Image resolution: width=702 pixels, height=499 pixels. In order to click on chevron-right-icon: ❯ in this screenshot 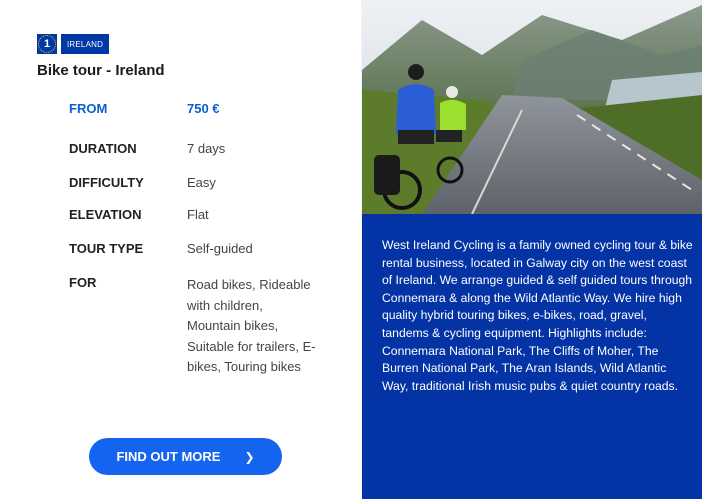, I will do `click(249, 456)`.